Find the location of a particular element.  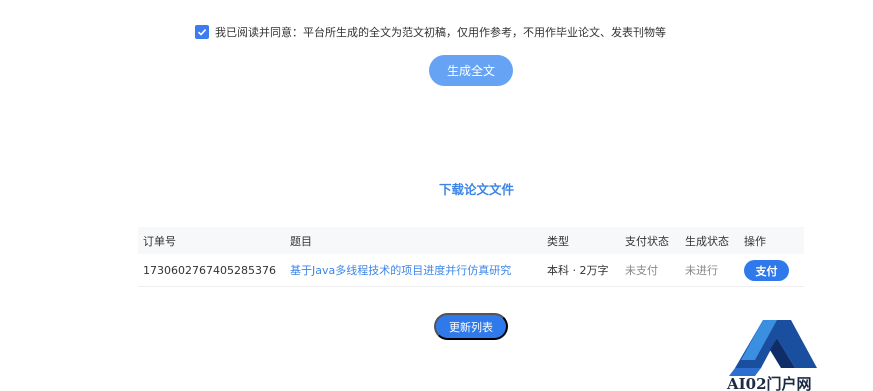

paper-type: 本科 · 2万字 is located at coordinates (578, 270).